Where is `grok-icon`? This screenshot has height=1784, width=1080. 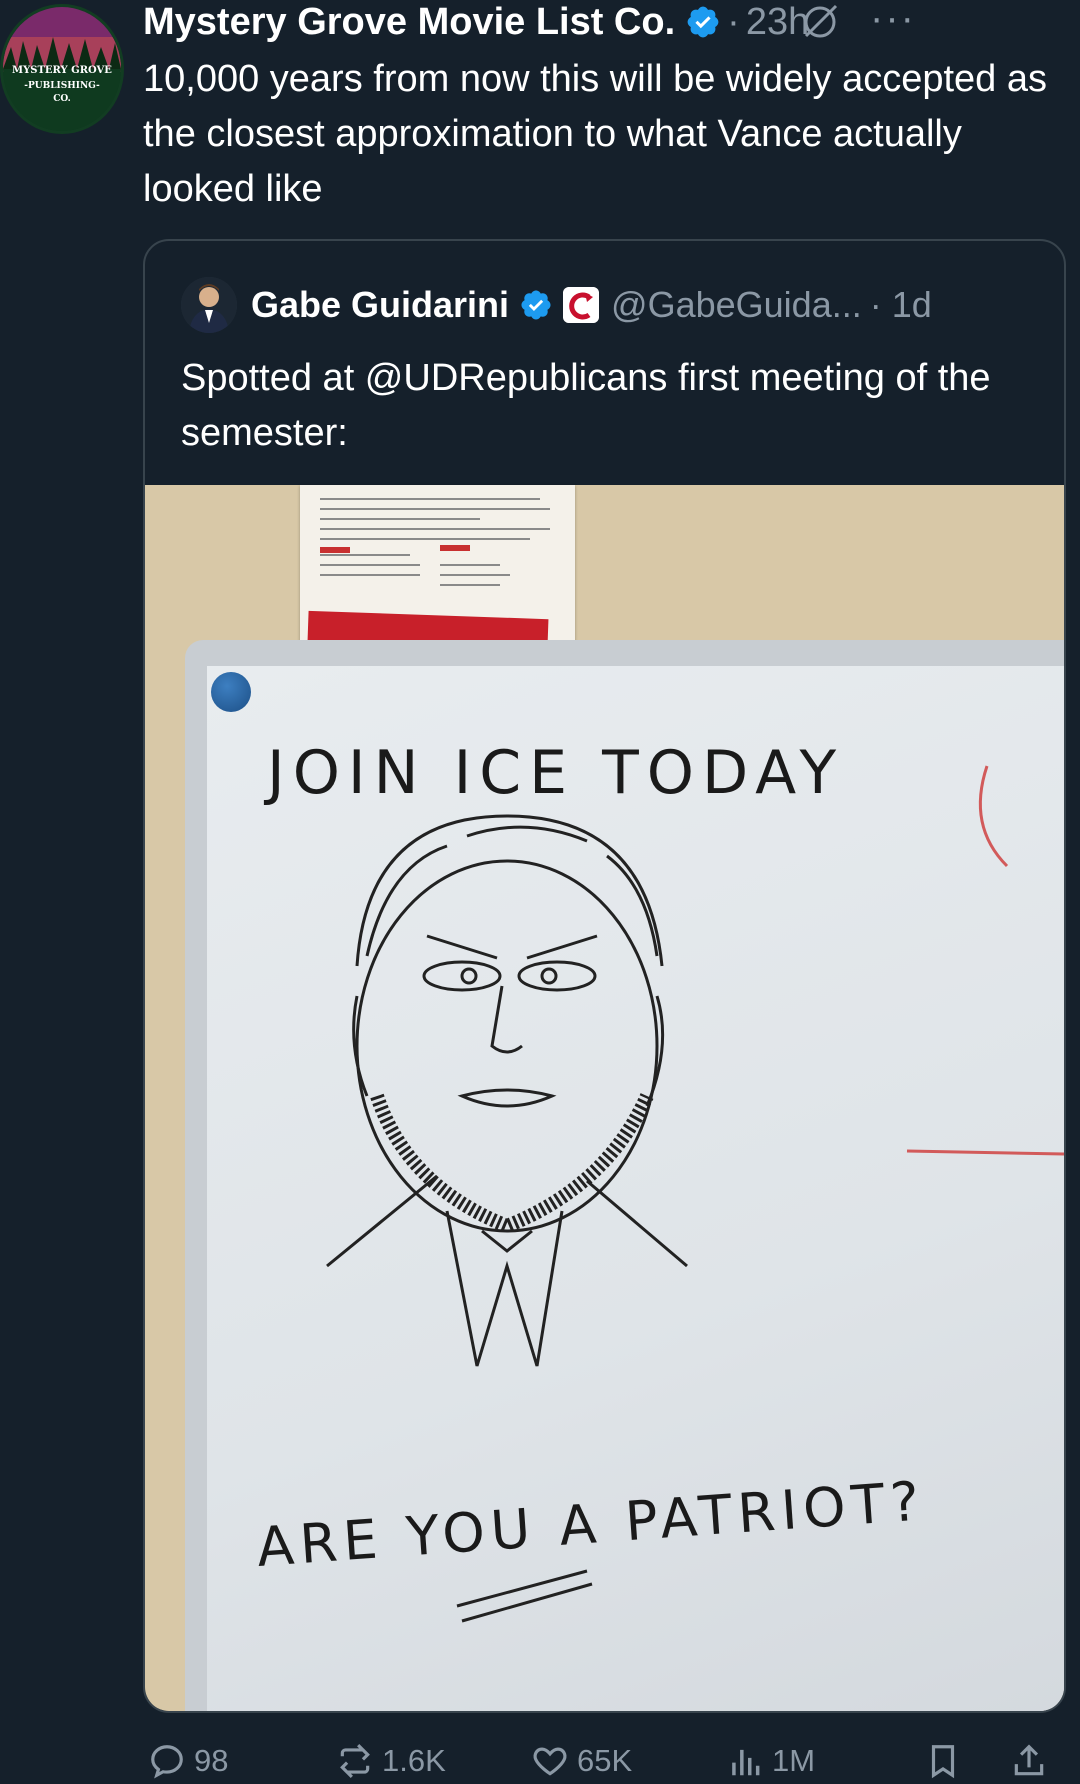 grok-icon is located at coordinates (820, 22).